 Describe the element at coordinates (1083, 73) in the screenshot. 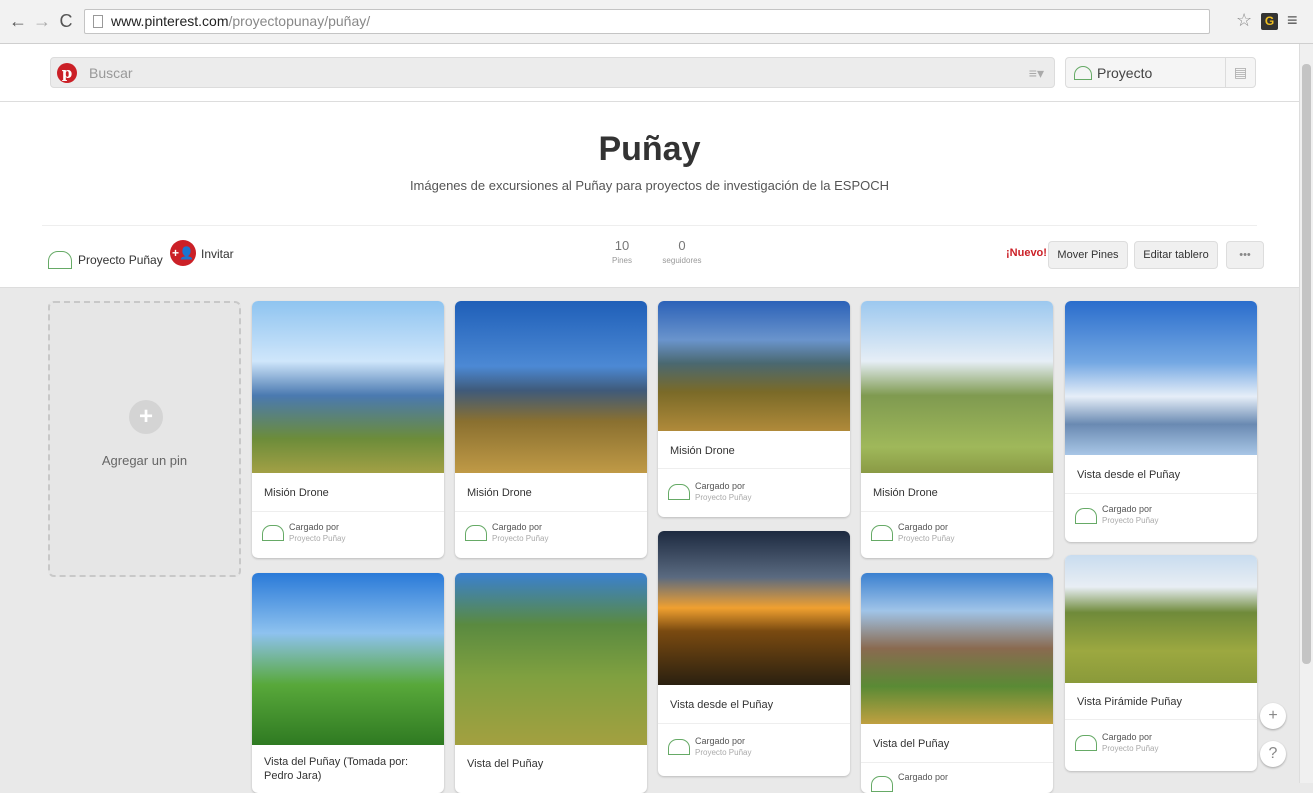

I see `profile-avatar-icon` at that location.